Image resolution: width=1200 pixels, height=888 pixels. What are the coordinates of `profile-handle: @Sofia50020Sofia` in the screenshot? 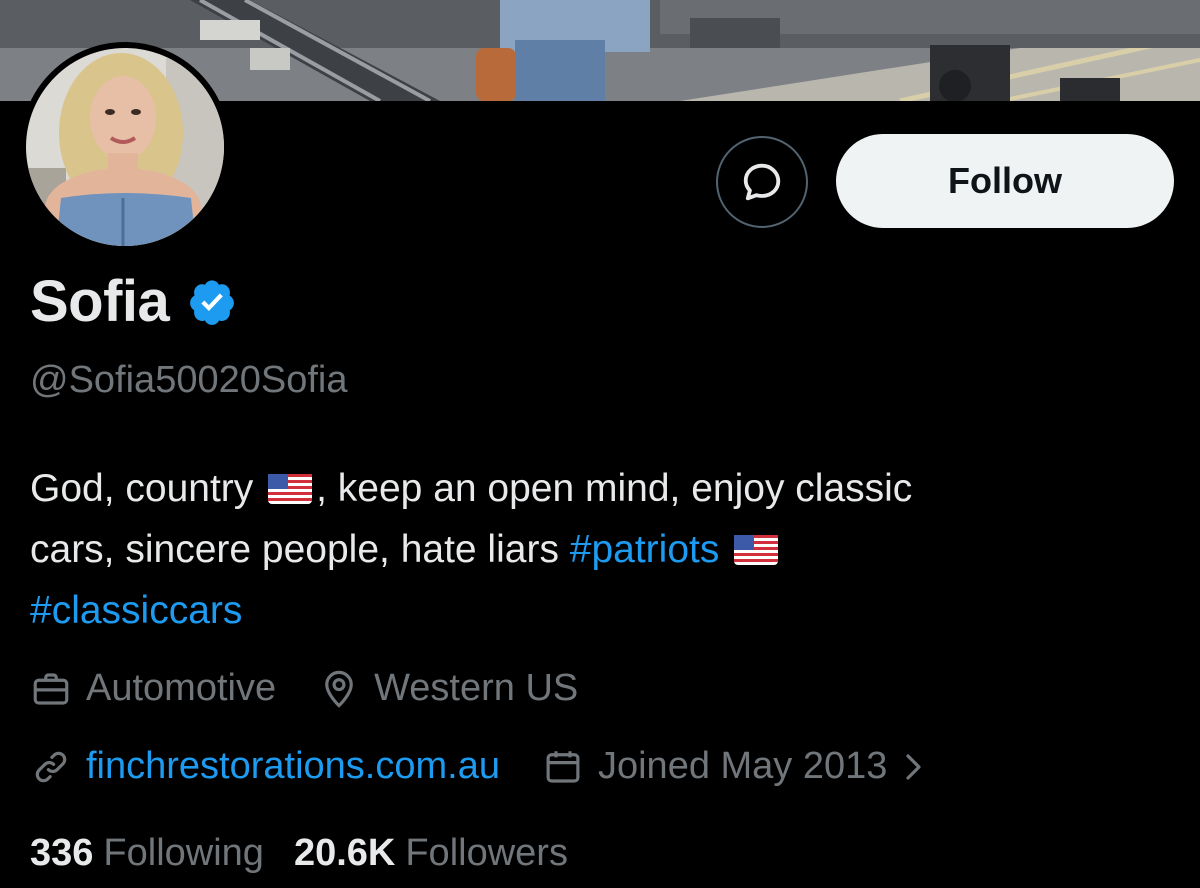 It's located at (189, 380).